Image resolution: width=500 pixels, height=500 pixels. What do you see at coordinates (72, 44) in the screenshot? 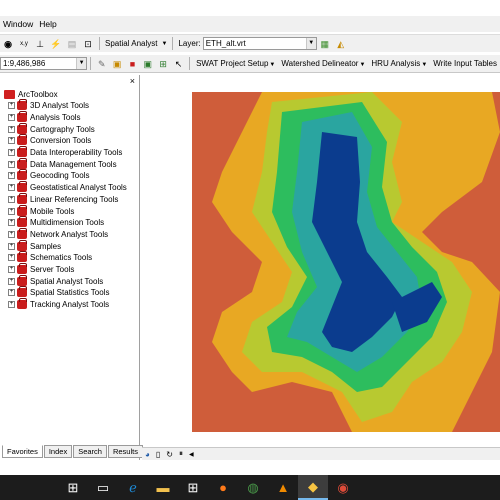
I see `html-popup-icon: ▤` at bounding box center [72, 44].